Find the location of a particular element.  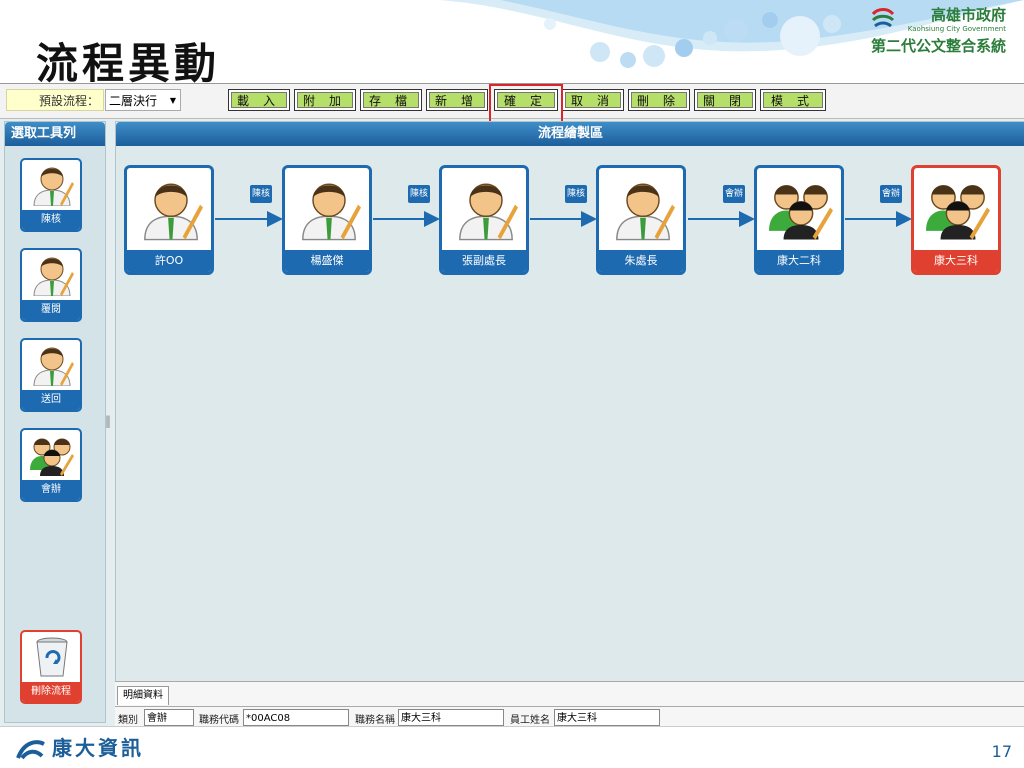

delete-flow-label: 刪除流程 is located at coordinates (51, 692).